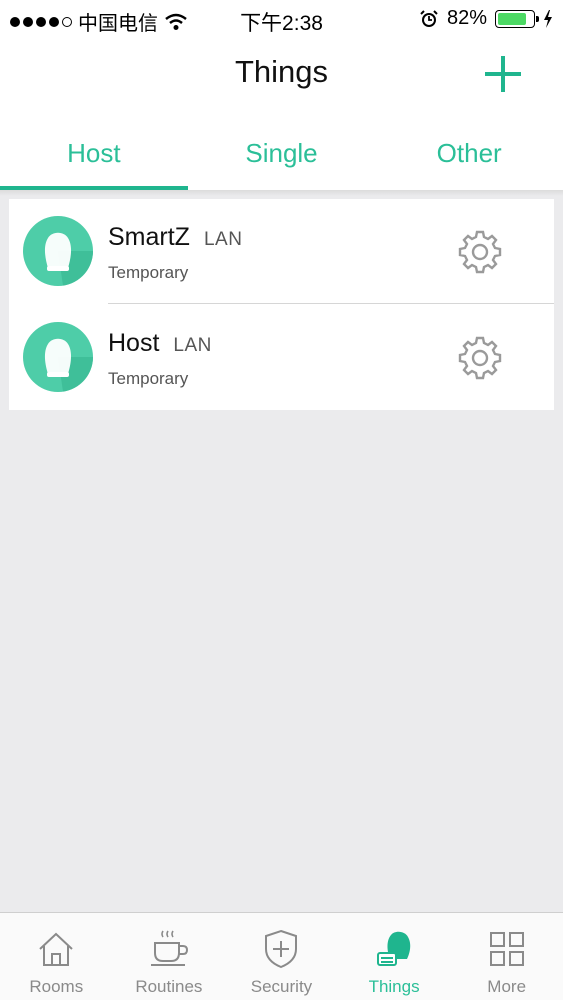  Describe the element at coordinates (548, 18) in the screenshot. I see `charging-icon` at that location.